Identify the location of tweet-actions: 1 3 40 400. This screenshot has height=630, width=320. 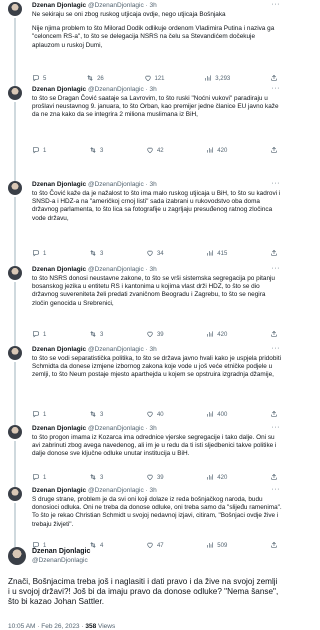
(155, 415).